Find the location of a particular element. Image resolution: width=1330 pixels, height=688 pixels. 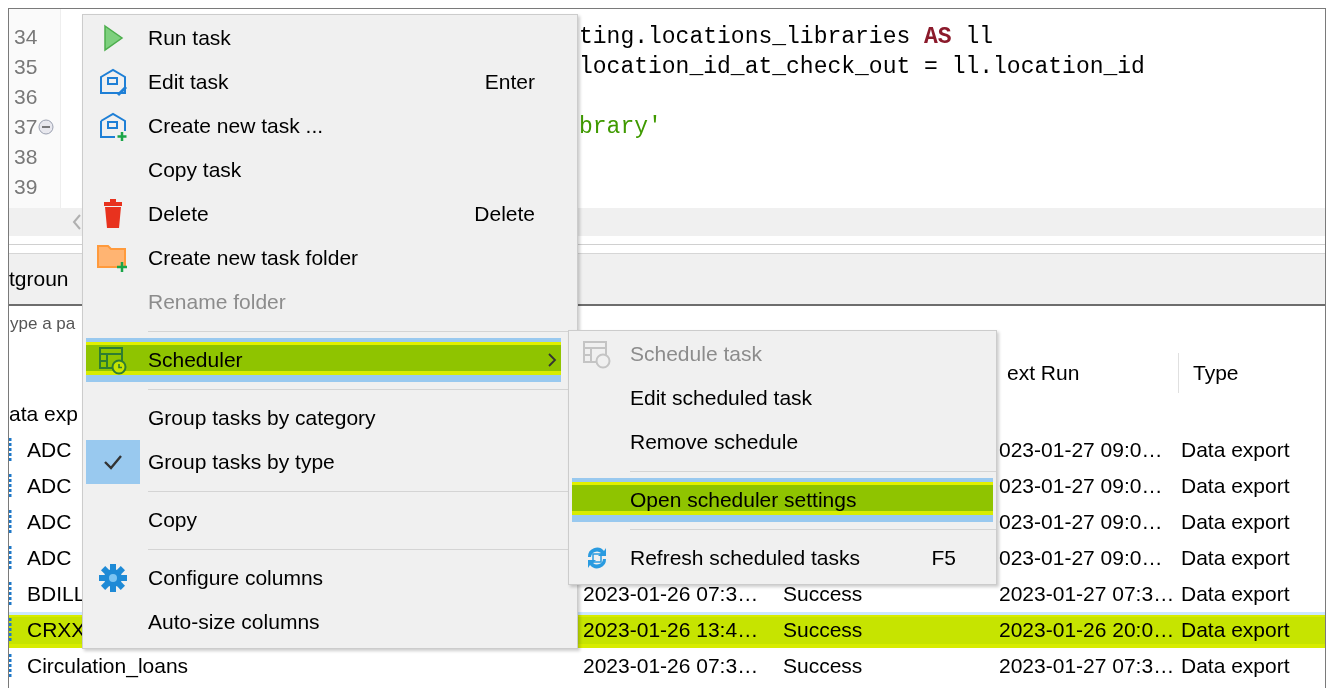

line-number: 38 is located at coordinates (26, 157).